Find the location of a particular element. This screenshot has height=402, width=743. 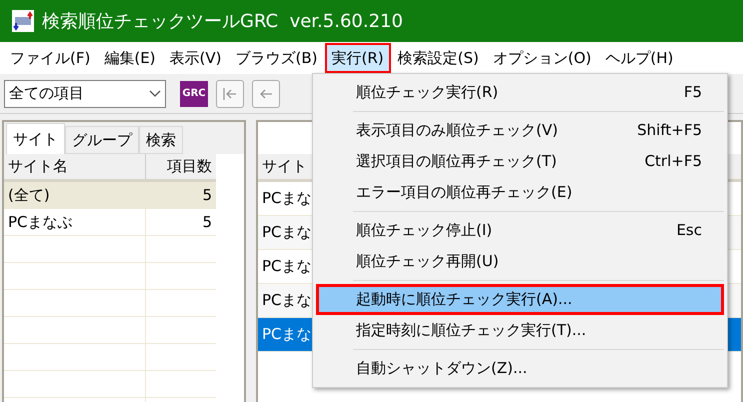

menu-item: ブラウズ(B) is located at coordinates (276, 58).